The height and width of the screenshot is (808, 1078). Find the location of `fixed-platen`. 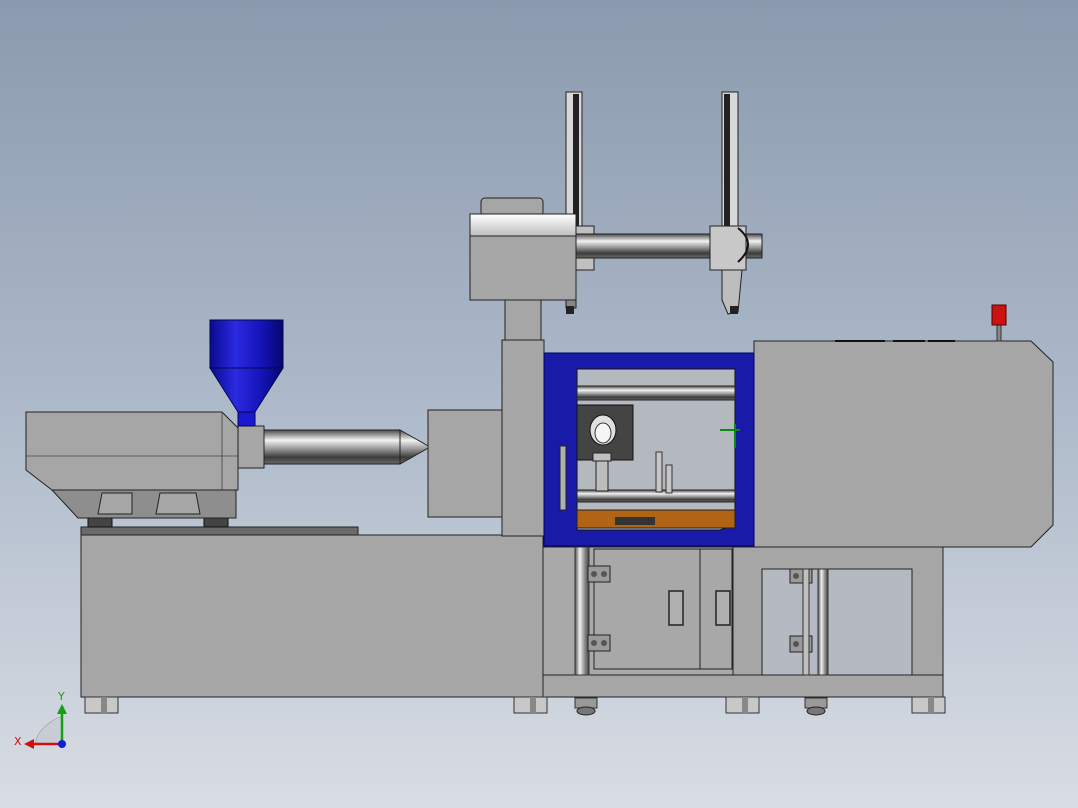

fixed-platen is located at coordinates (486, 417).